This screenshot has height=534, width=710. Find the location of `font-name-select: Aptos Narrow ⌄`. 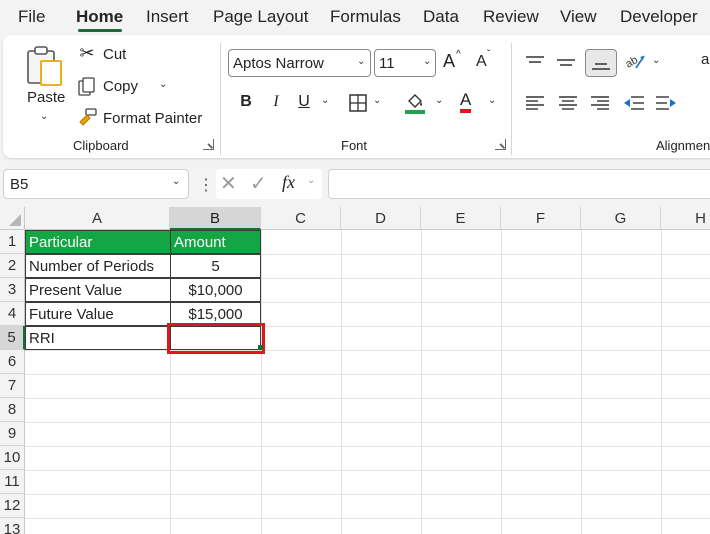

font-name-select: Aptos Narrow ⌄ is located at coordinates (299, 63).